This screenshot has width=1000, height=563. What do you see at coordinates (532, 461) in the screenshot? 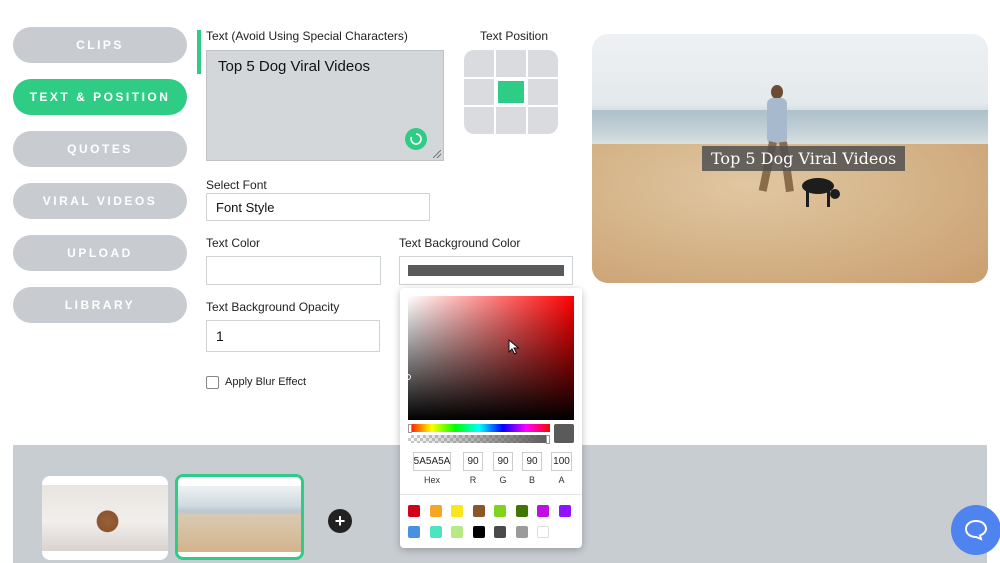
I see `blue-input: 90` at bounding box center [532, 461].